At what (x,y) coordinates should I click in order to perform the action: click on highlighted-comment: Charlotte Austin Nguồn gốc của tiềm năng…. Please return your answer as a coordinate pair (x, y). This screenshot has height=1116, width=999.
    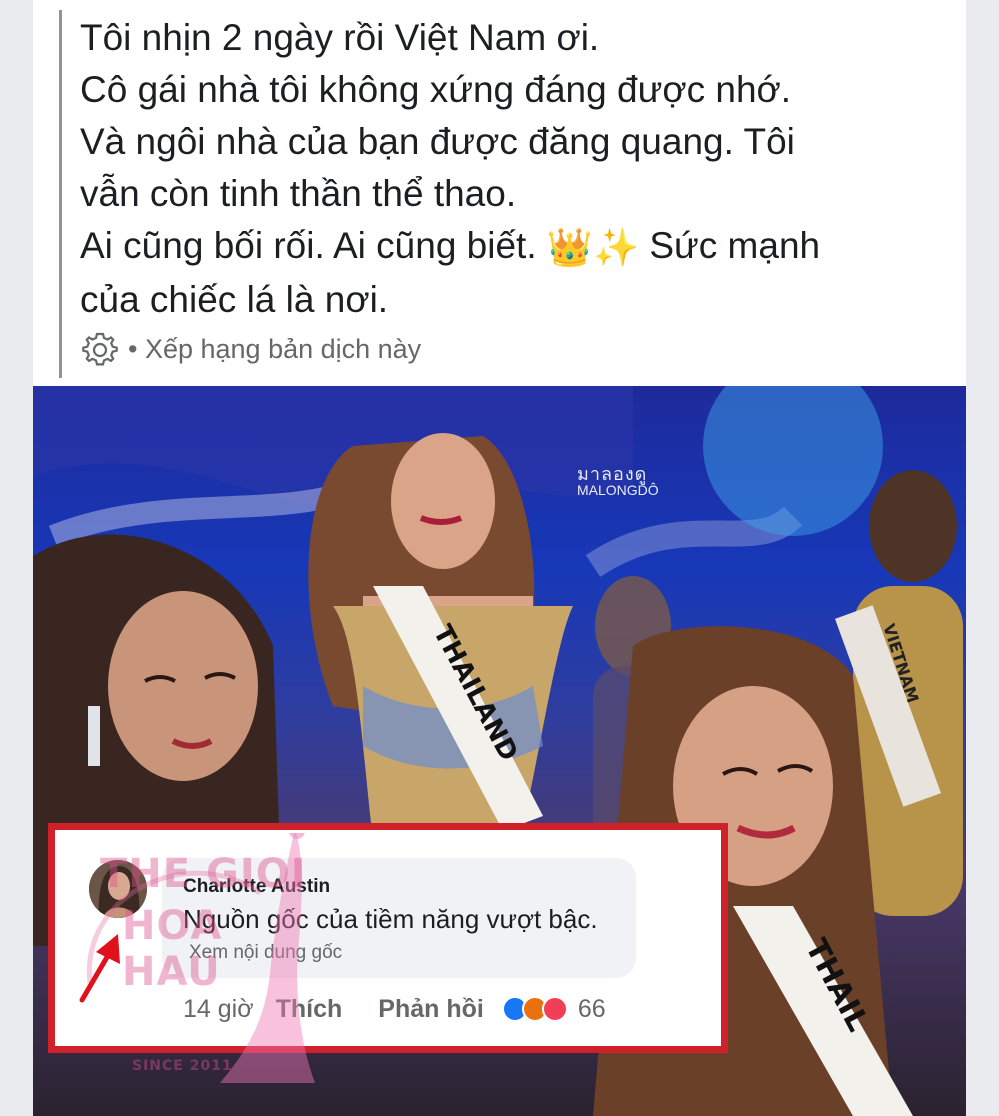
    Looking at the image, I should click on (388, 938).